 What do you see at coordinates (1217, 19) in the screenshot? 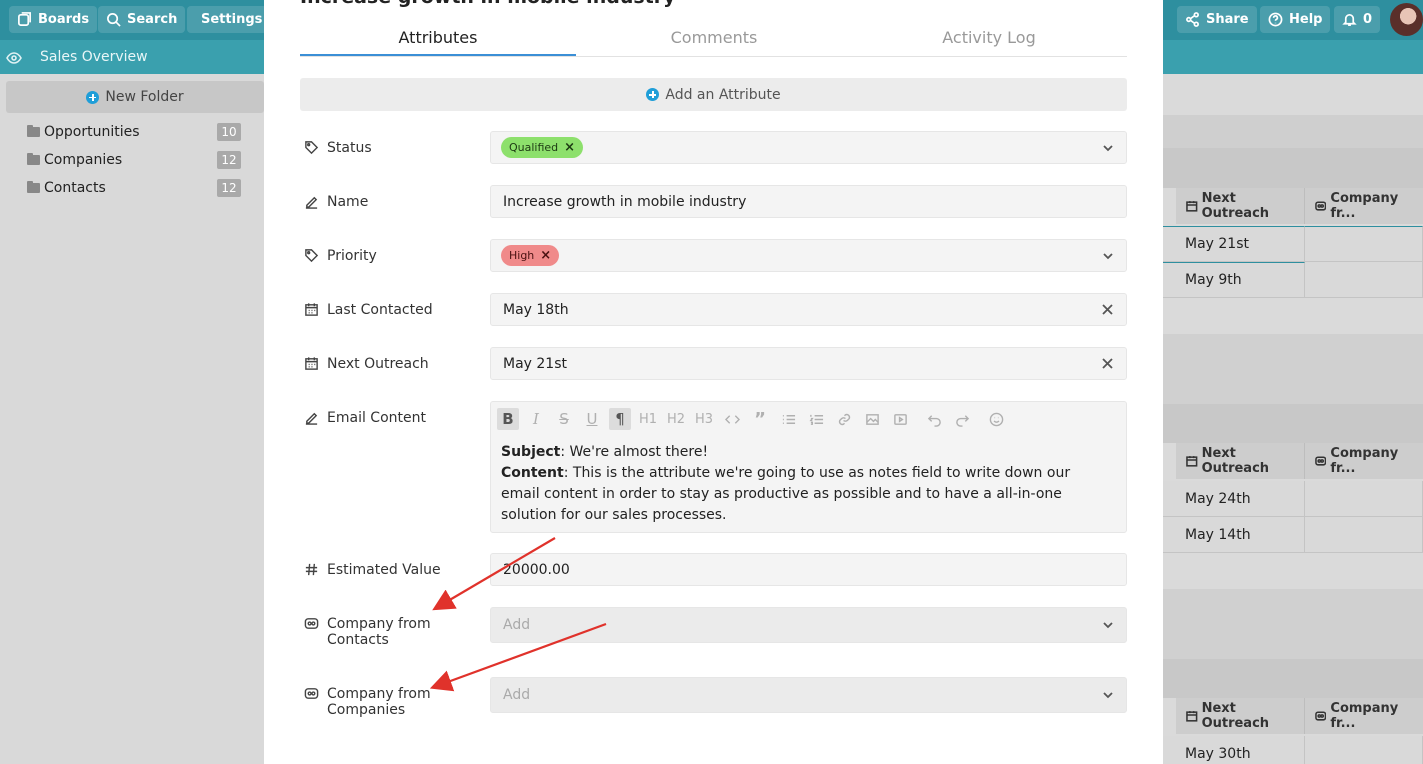
I see `share-button: Share` at bounding box center [1217, 19].